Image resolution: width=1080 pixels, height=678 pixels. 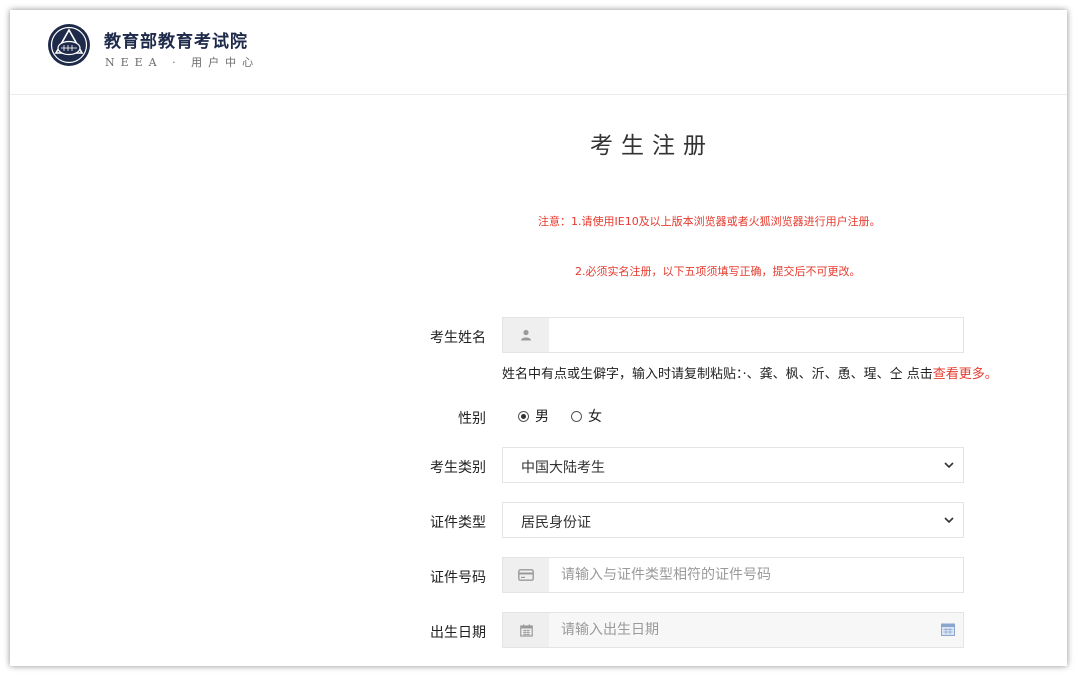 What do you see at coordinates (652, 146) in the screenshot?
I see `page-title: 考生注册` at bounding box center [652, 146].